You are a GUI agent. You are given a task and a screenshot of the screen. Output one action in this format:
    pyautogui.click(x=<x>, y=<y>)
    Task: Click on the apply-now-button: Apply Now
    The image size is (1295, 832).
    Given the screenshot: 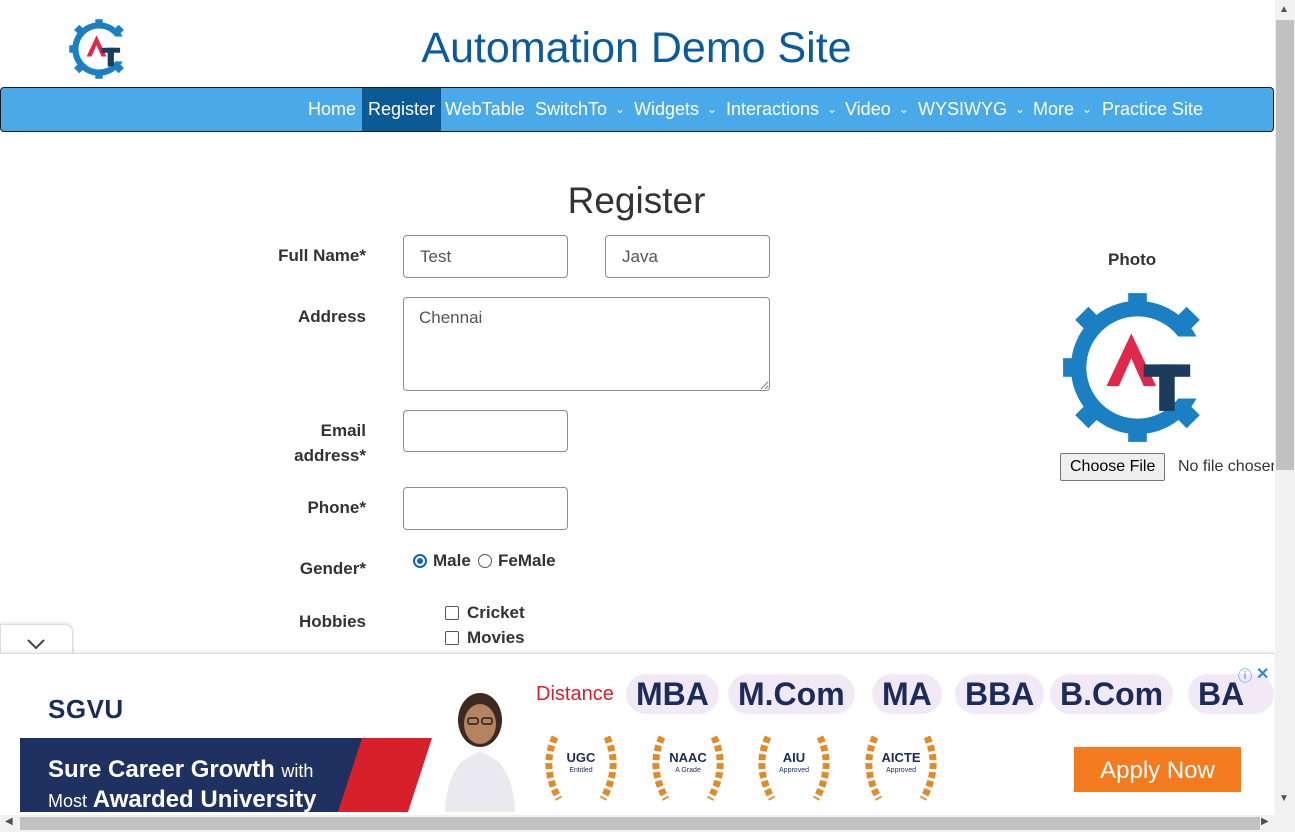 What is the action you would take?
    pyautogui.click(x=1157, y=769)
    